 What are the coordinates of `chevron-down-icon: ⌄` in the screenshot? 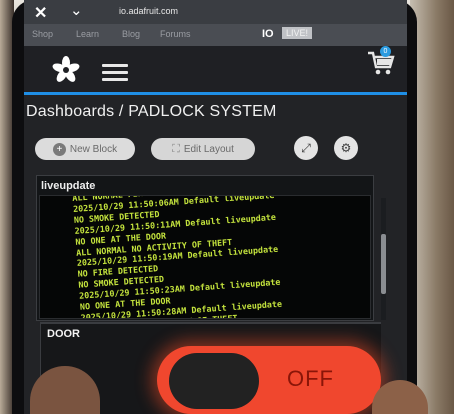 It's located at (76, 10).